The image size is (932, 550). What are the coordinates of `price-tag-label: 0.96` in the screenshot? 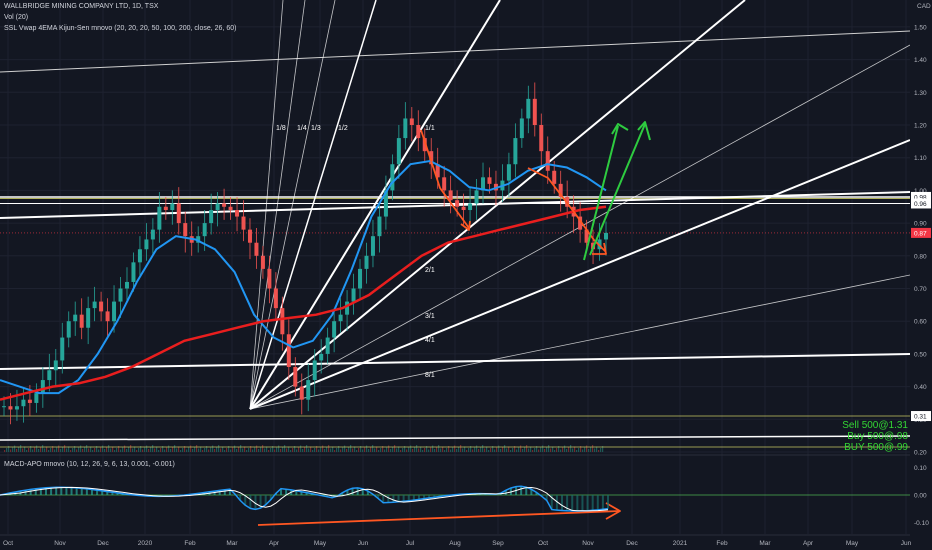 It's located at (920, 204).